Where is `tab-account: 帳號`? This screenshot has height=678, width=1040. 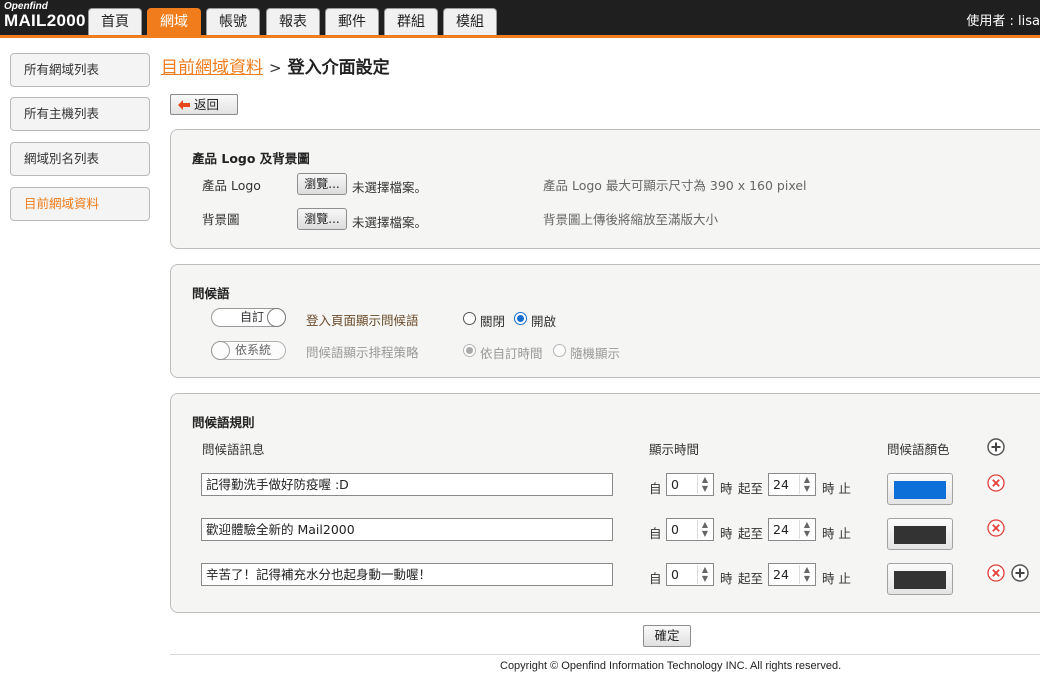 tab-account: 帳號 is located at coordinates (233, 21).